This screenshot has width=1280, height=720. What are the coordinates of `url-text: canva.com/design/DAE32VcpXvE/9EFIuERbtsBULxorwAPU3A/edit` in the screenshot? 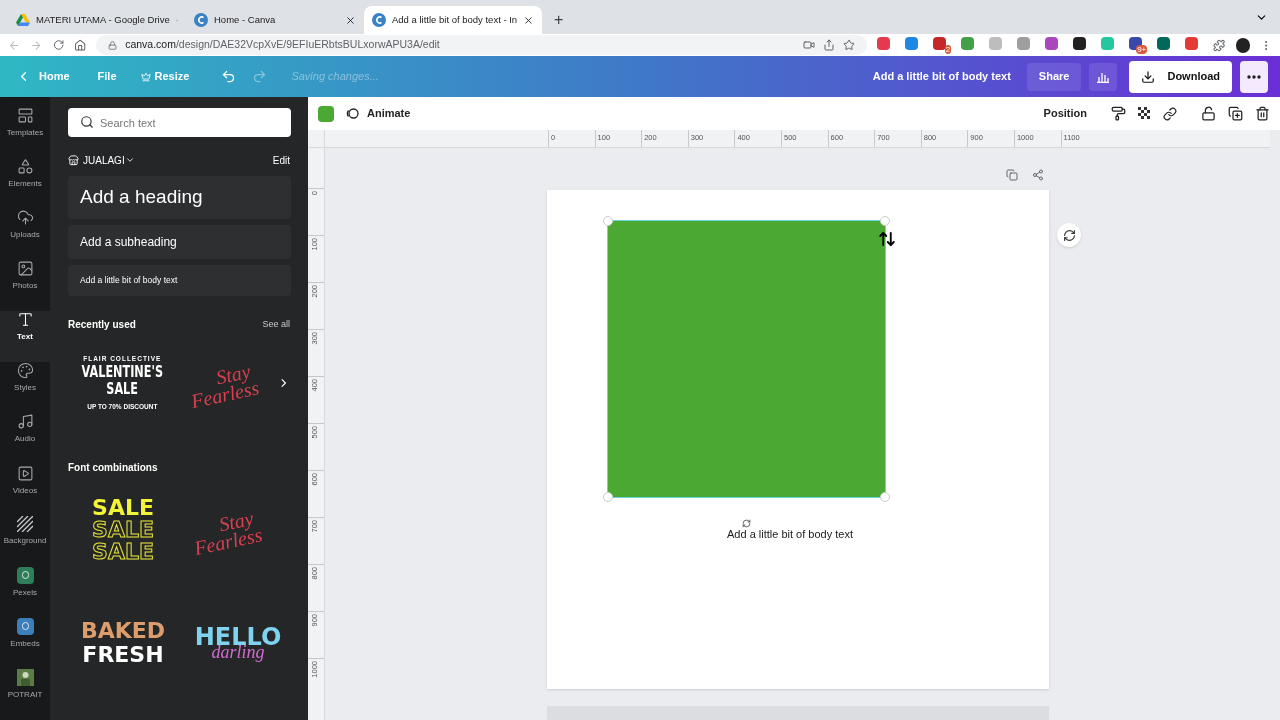 It's located at (282, 45).